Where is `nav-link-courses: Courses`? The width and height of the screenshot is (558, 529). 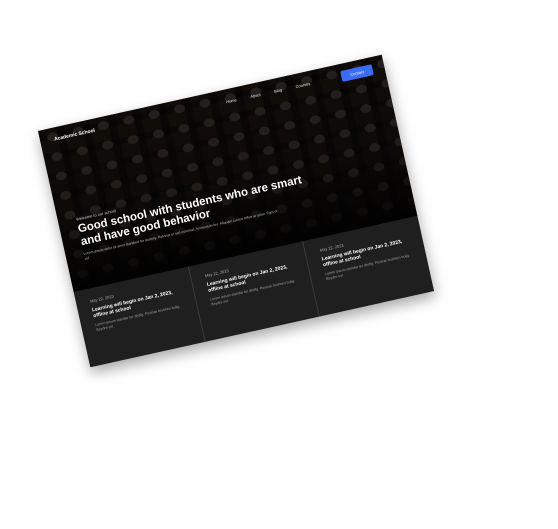 nav-link-courses: Courses is located at coordinates (303, 85).